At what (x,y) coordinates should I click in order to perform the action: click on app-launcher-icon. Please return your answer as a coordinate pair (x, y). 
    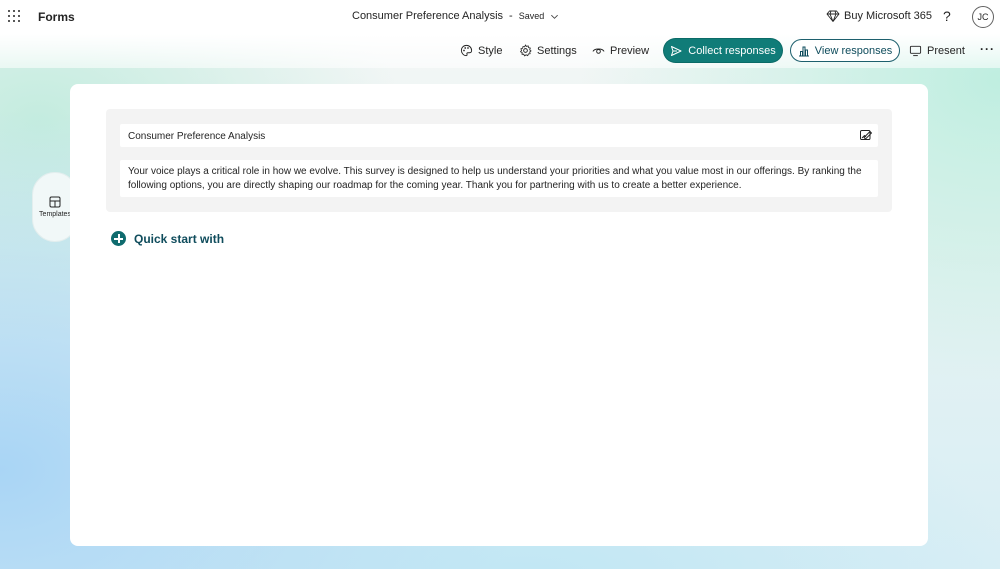
    Looking at the image, I should click on (14, 16).